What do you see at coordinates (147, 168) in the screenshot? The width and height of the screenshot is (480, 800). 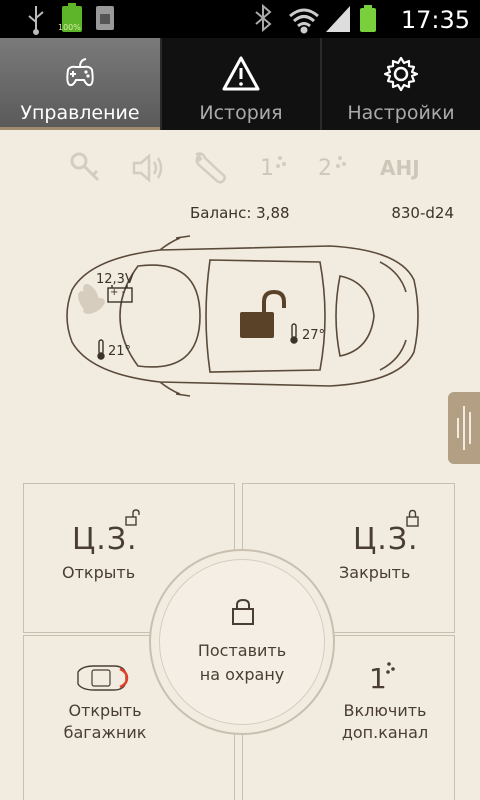 I see `speaker-icon` at bounding box center [147, 168].